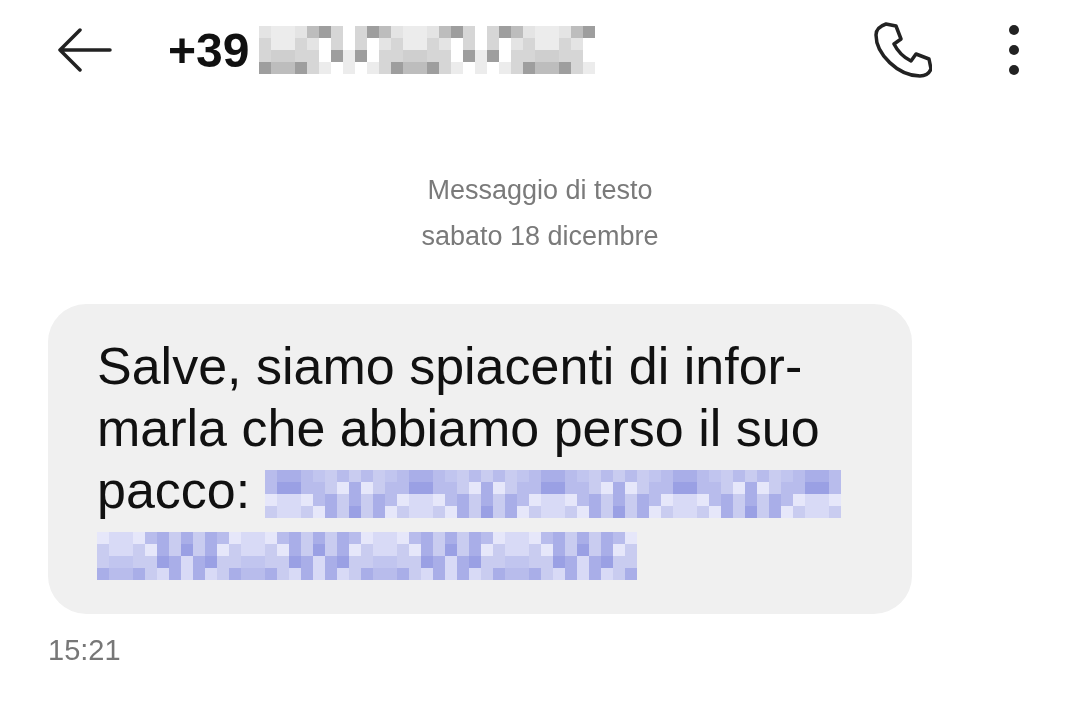  What do you see at coordinates (902, 50) in the screenshot?
I see `phone-icon` at bounding box center [902, 50].